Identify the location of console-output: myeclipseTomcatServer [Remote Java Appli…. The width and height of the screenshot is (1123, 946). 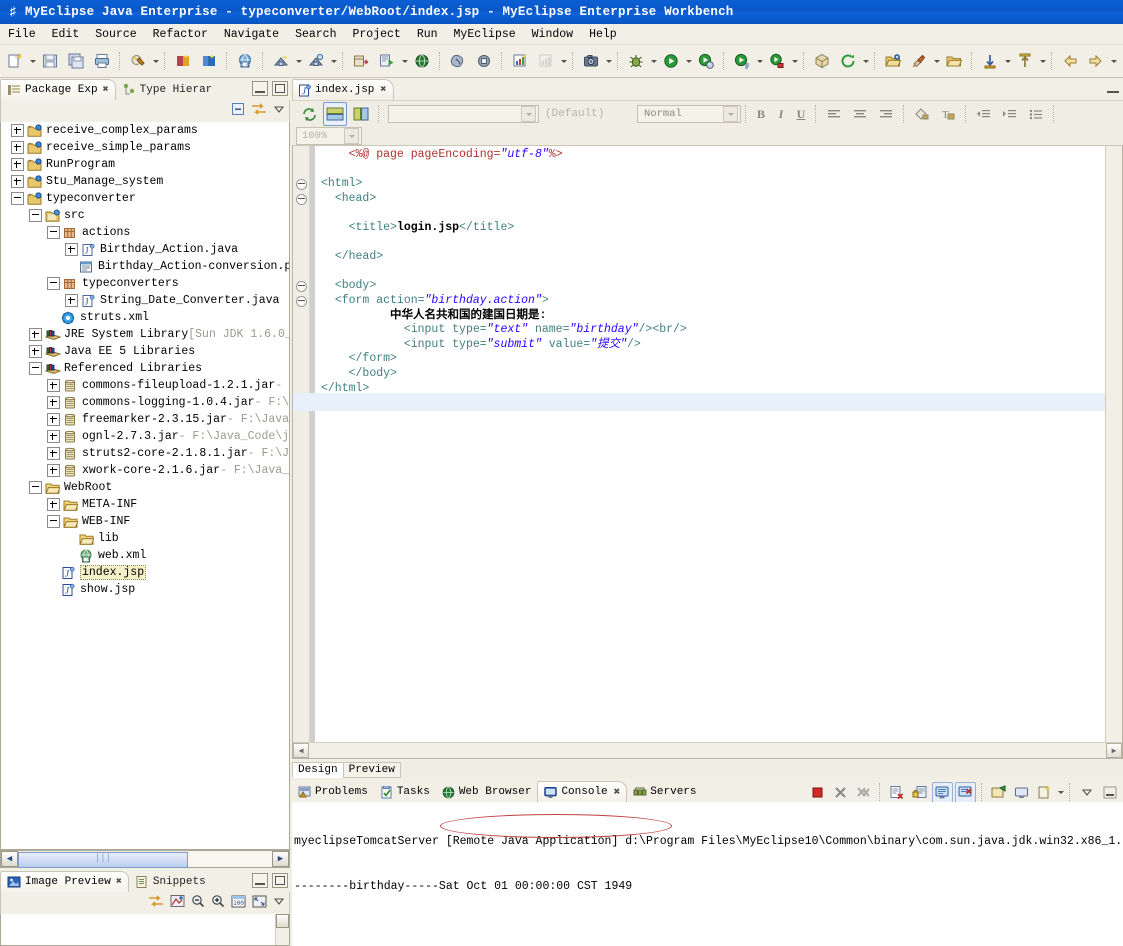
(707, 874).